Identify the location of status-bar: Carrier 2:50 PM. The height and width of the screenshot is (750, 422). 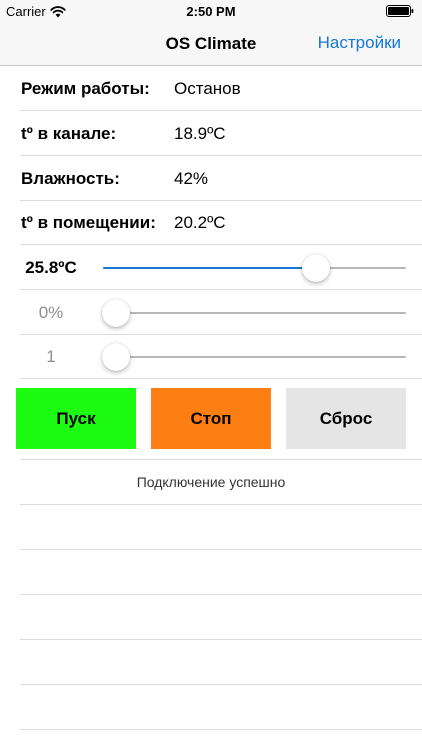
(211, 11).